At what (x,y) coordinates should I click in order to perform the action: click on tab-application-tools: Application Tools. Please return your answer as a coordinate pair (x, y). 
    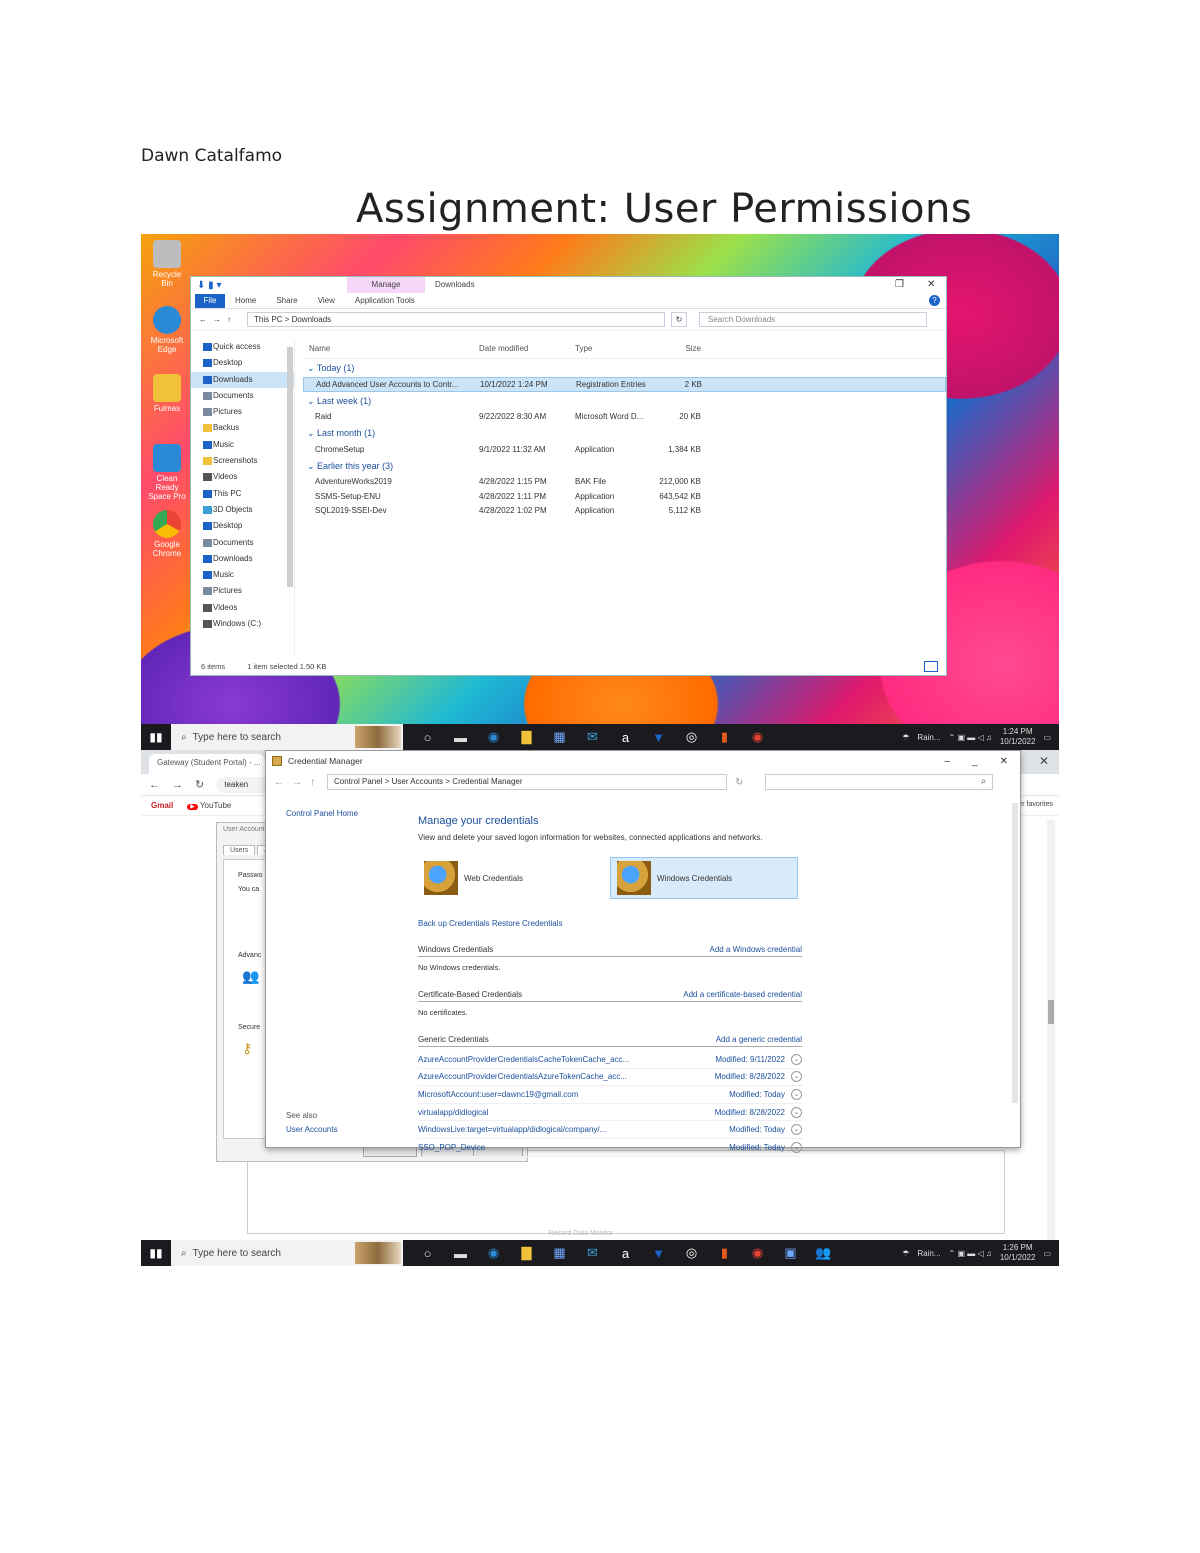
    Looking at the image, I should click on (385, 300).